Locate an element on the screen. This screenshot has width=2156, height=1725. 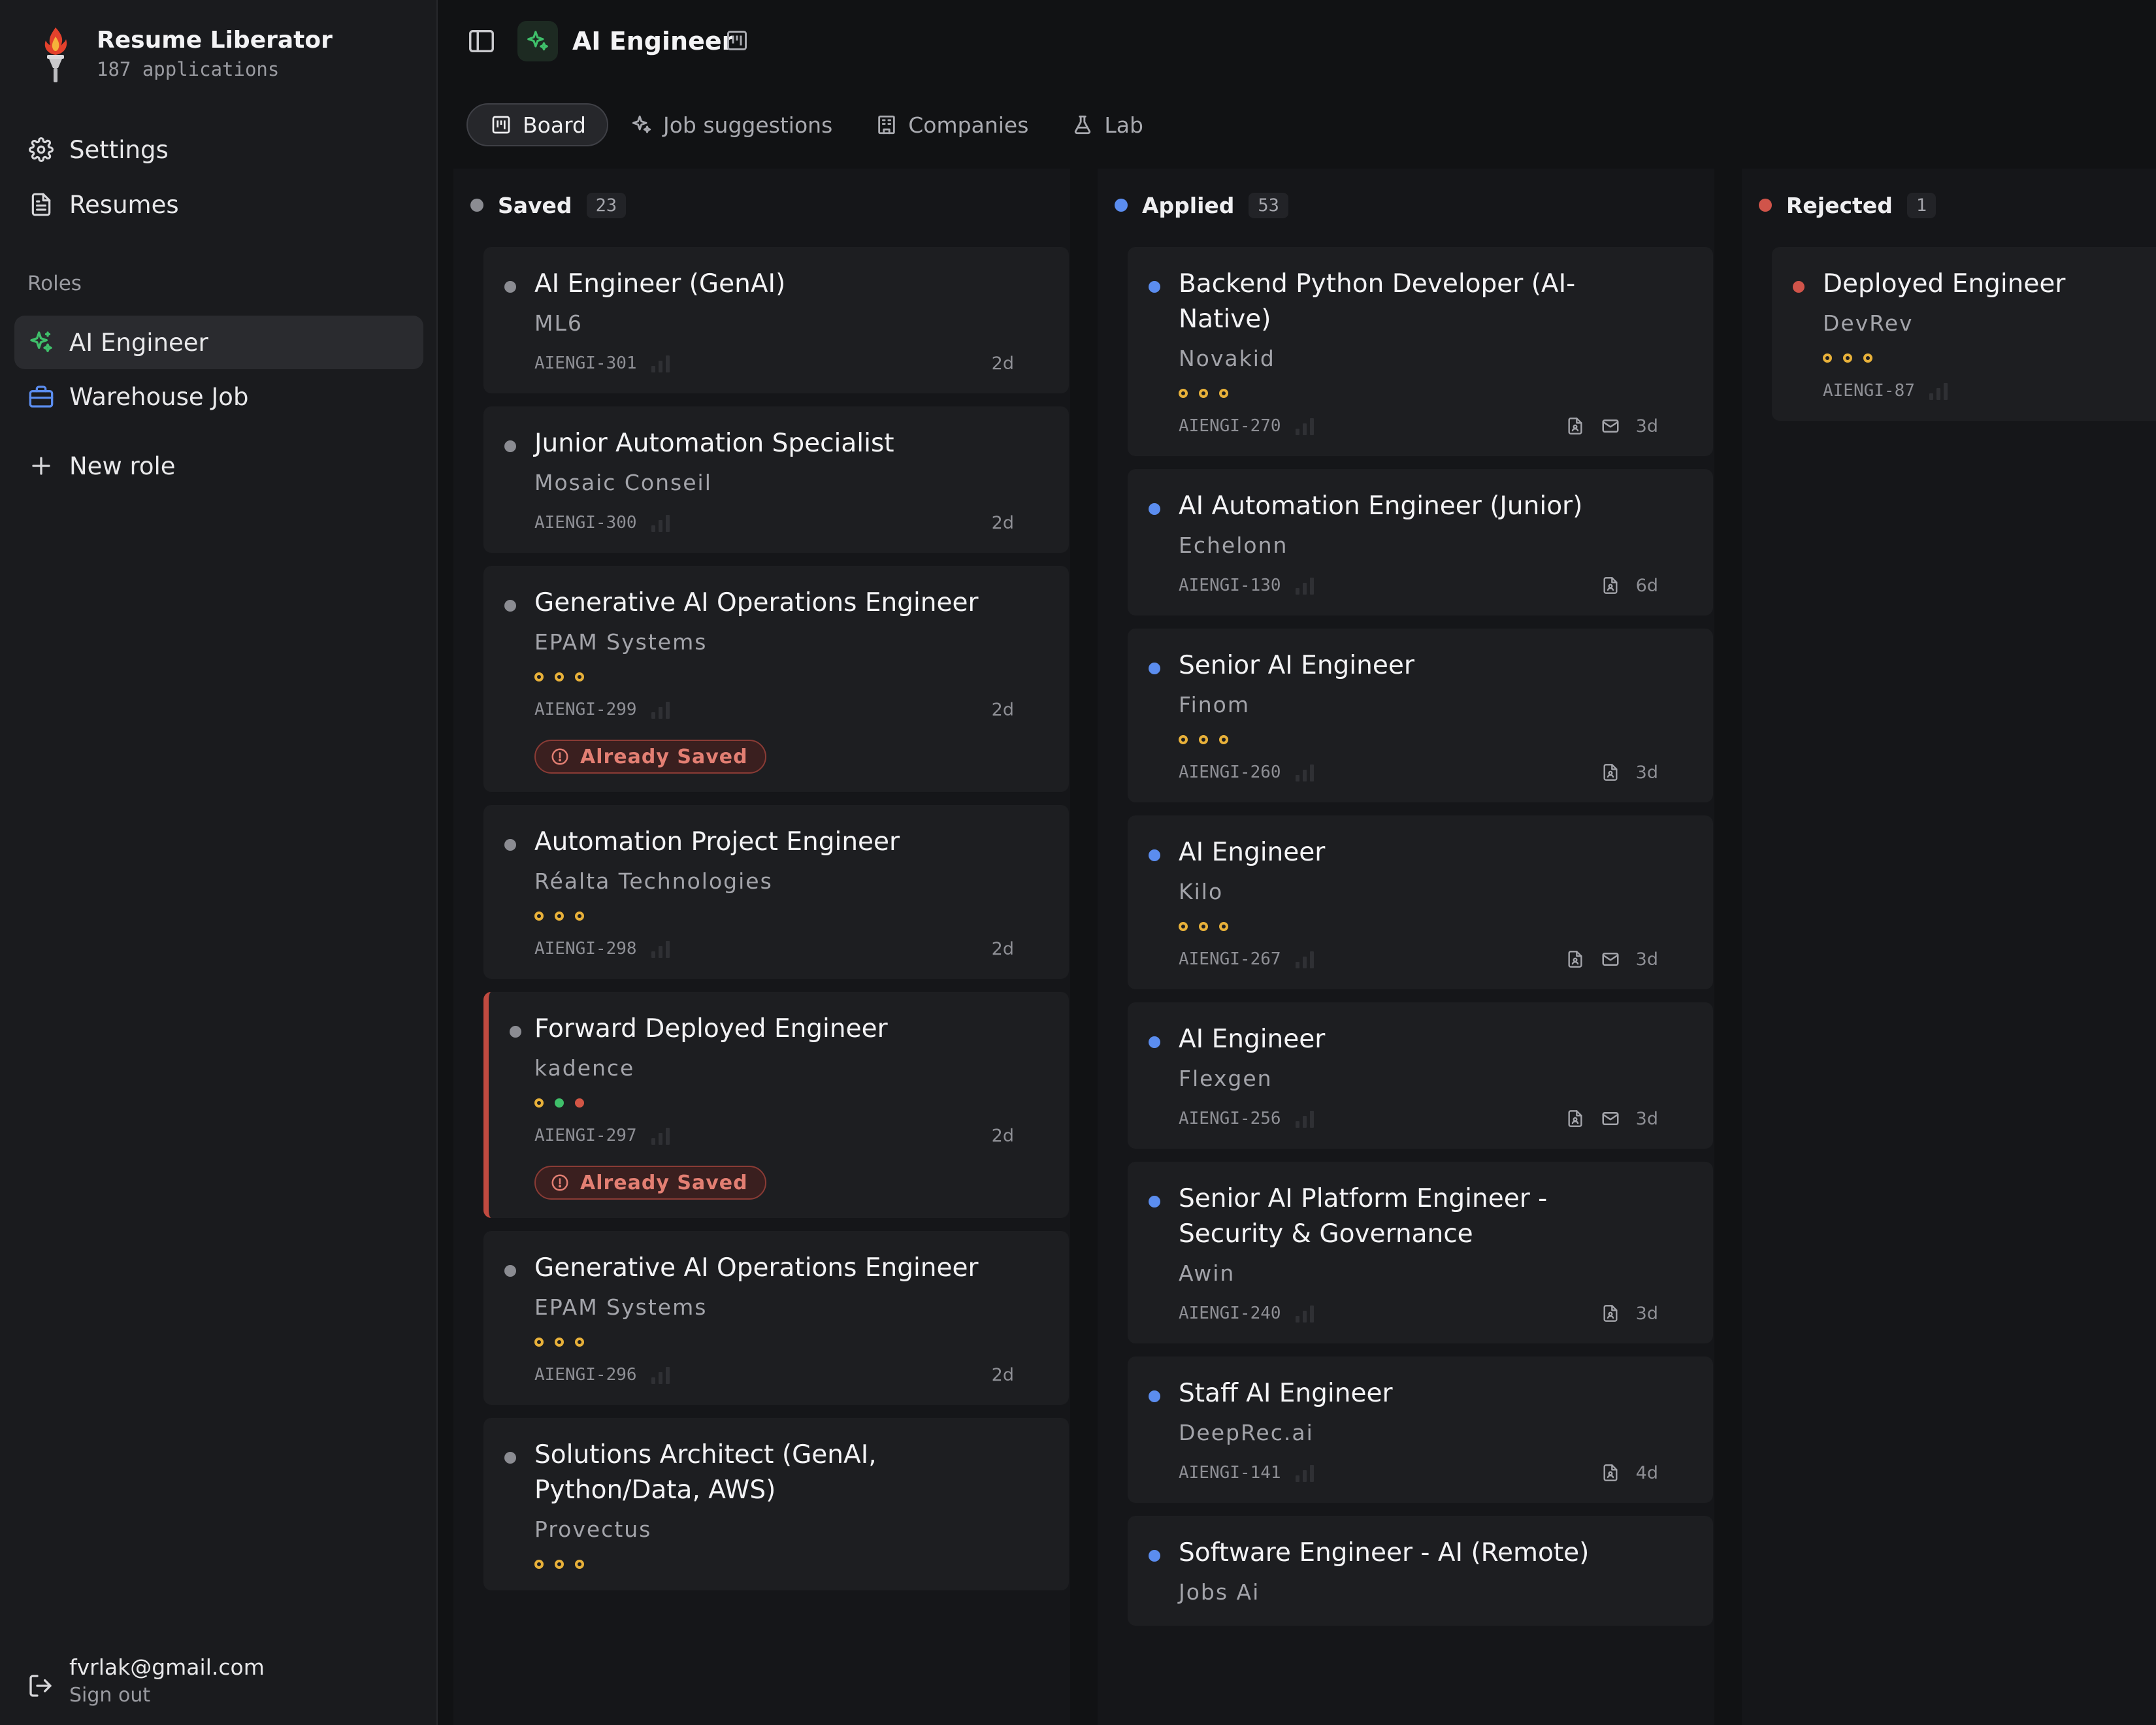
job-title: AI Automation Engineer (Junior) is located at coordinates (1381, 506).